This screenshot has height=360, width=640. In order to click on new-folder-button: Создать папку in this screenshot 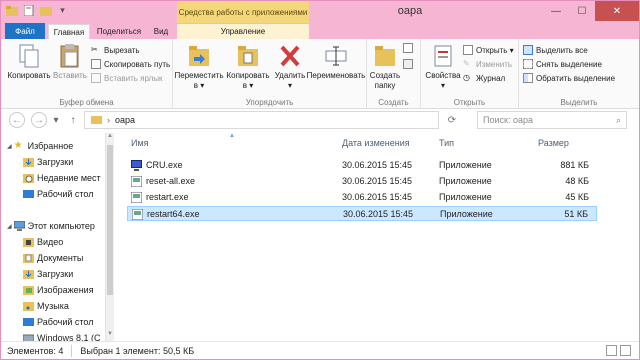, I will do `click(385, 67)`.